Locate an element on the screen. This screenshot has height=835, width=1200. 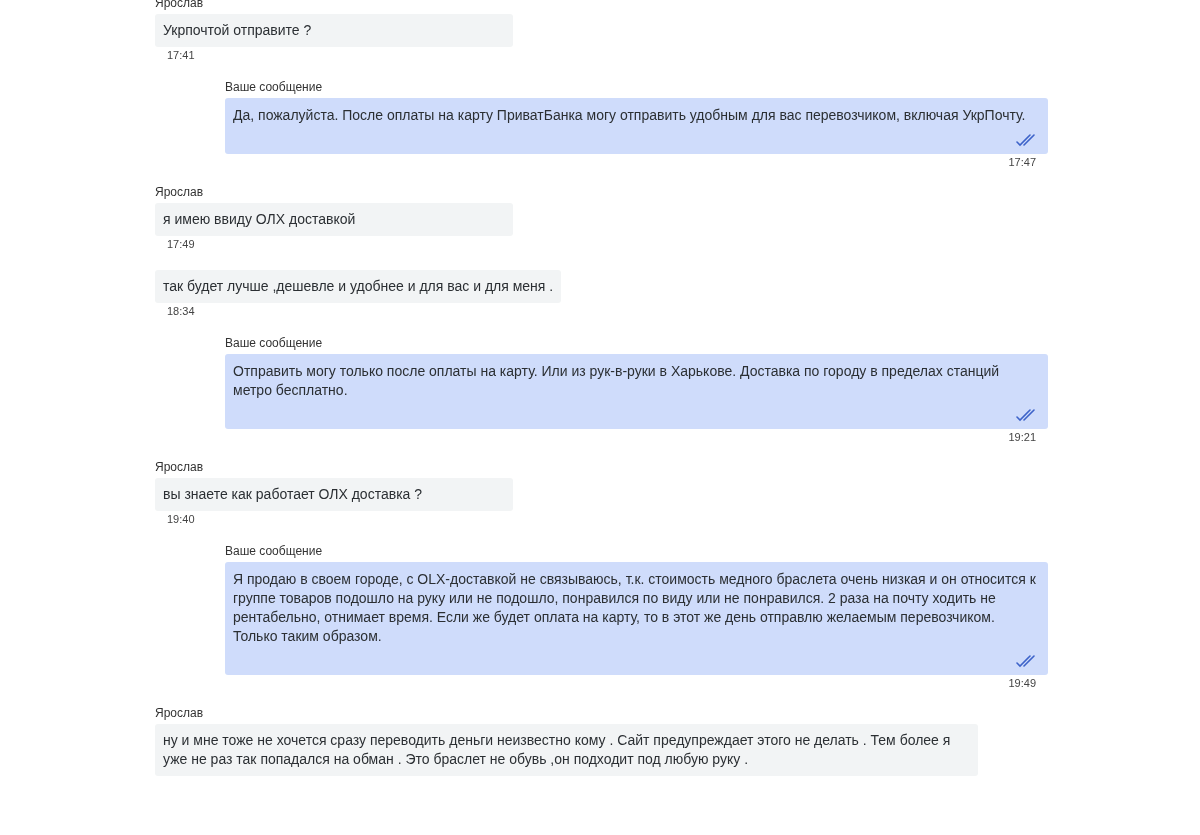
message-time: 17:47 is located at coordinates (1022, 162).